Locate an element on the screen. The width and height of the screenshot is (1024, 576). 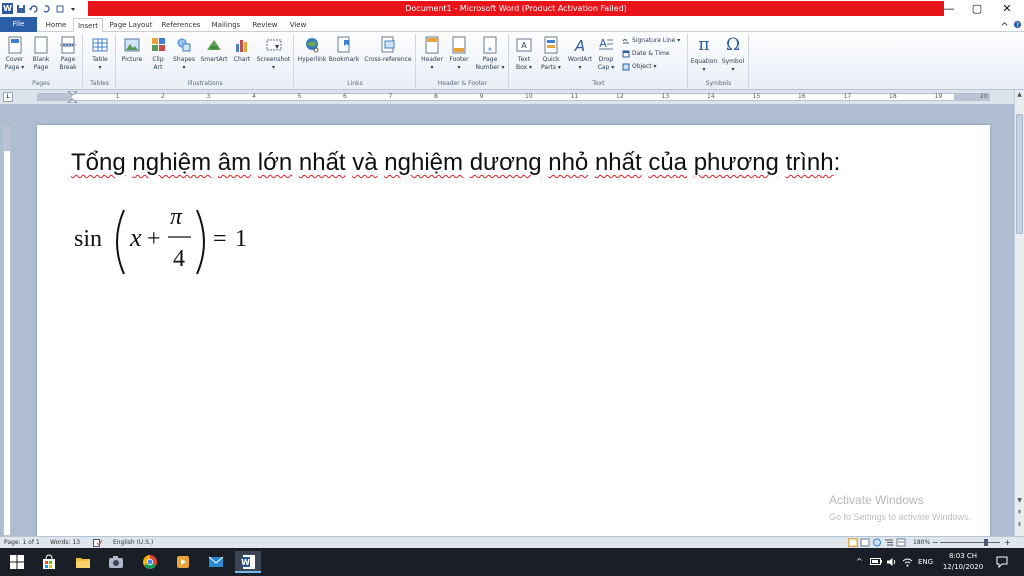
page-break-button: Page Break is located at coordinates (68, 54).